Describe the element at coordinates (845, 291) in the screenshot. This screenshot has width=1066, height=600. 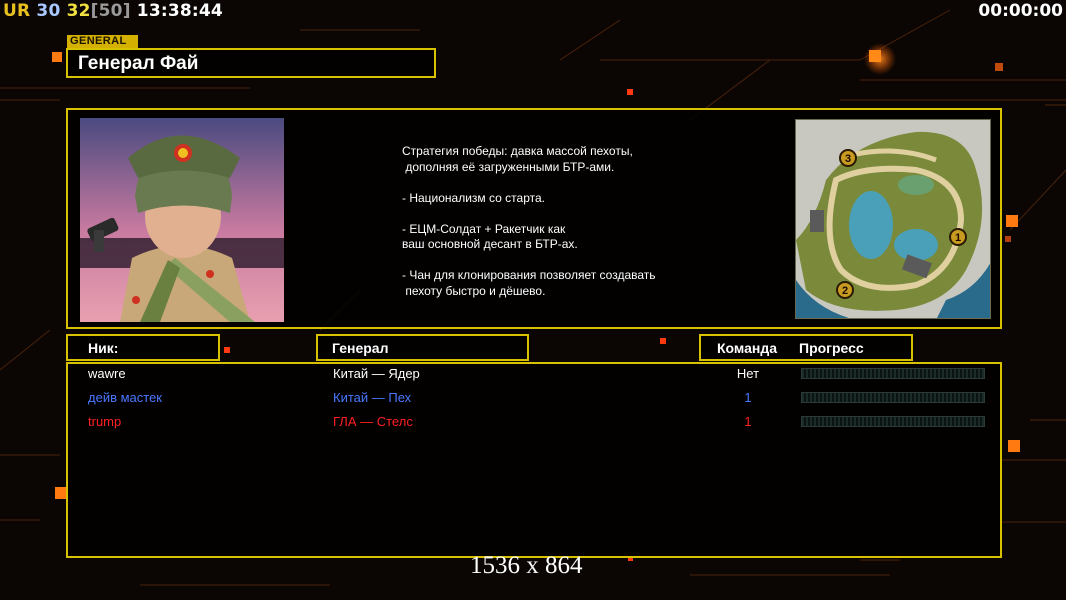
I see `spawn-marker-label: 2` at that location.